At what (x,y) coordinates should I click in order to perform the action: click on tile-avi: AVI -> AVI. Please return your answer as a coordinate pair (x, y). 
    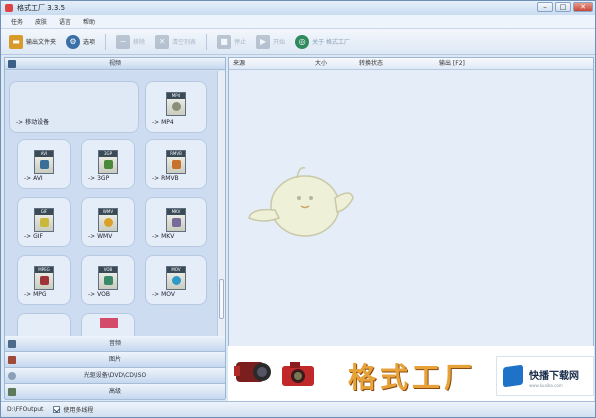
    Looking at the image, I should click on (44, 164).